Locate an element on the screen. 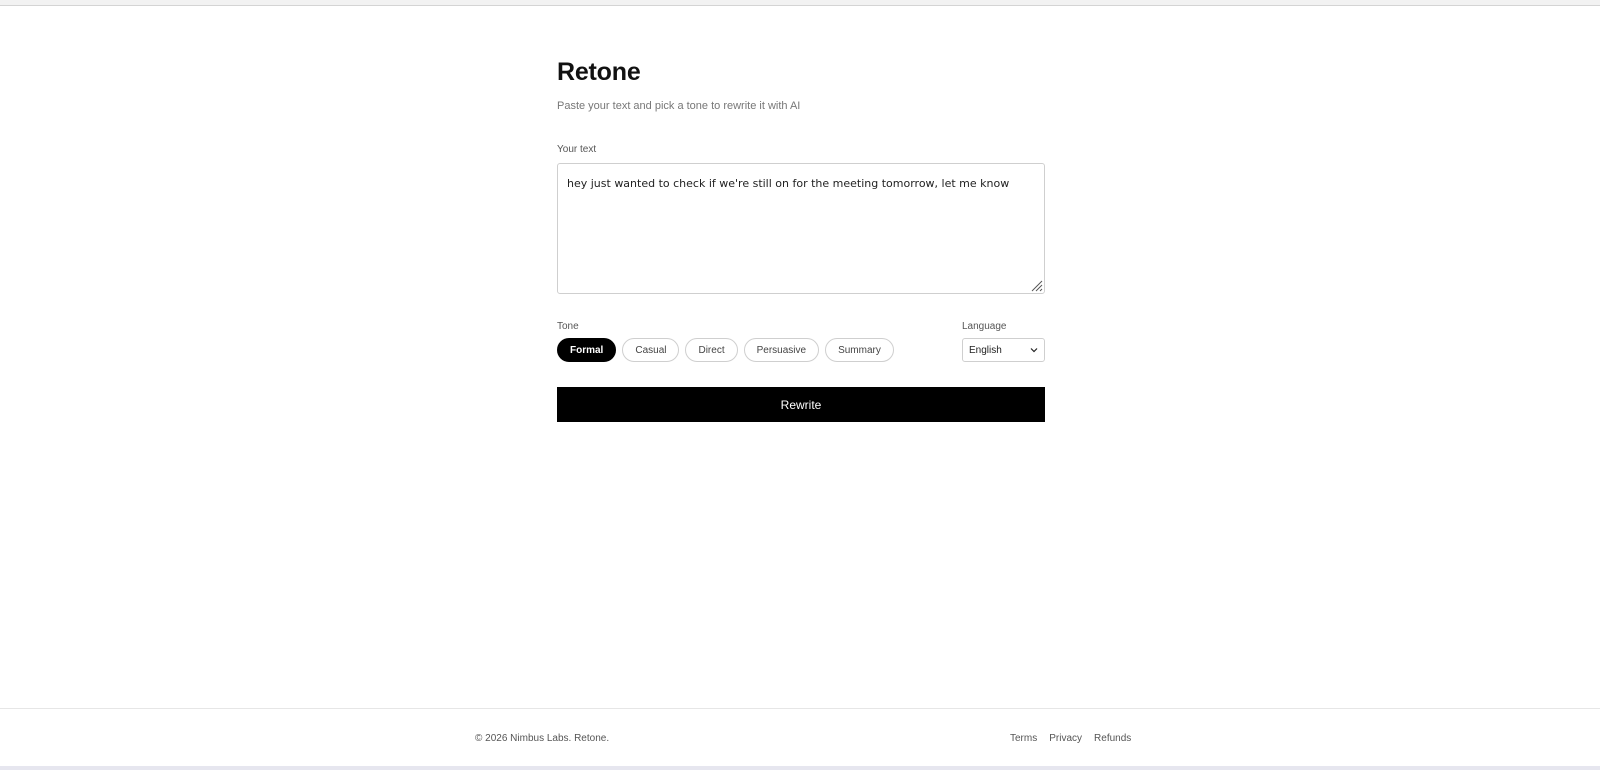 Image resolution: width=1600 pixels, height=770 pixels. tone-selector: Formal Casual Direct Persuasive Summary is located at coordinates (725, 350).